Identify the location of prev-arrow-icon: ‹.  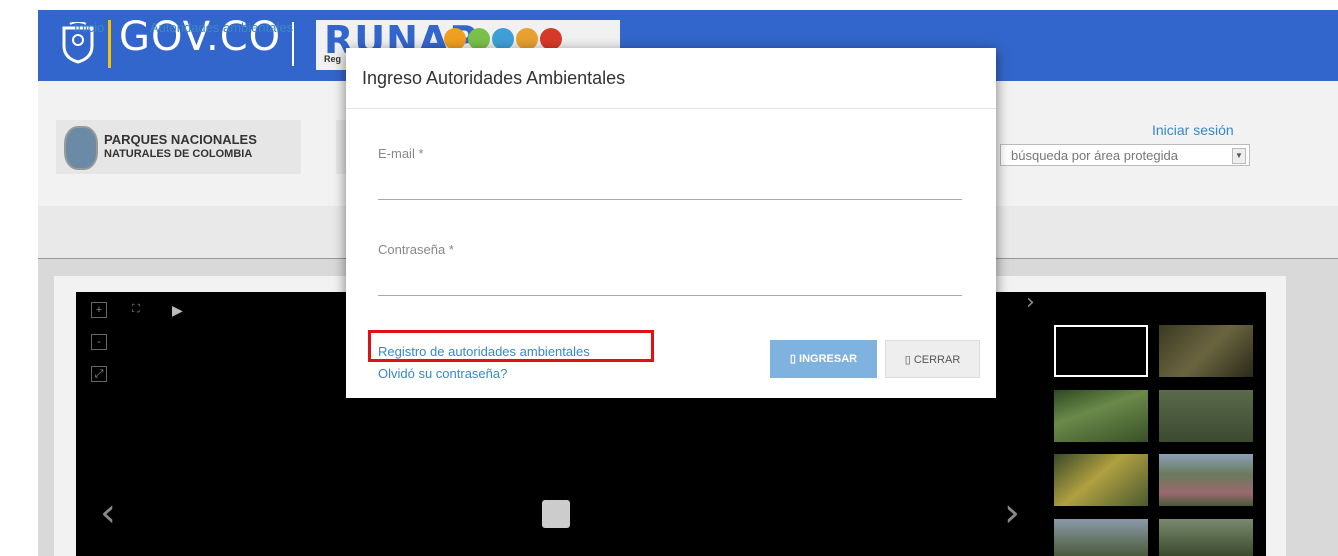
(108, 513).